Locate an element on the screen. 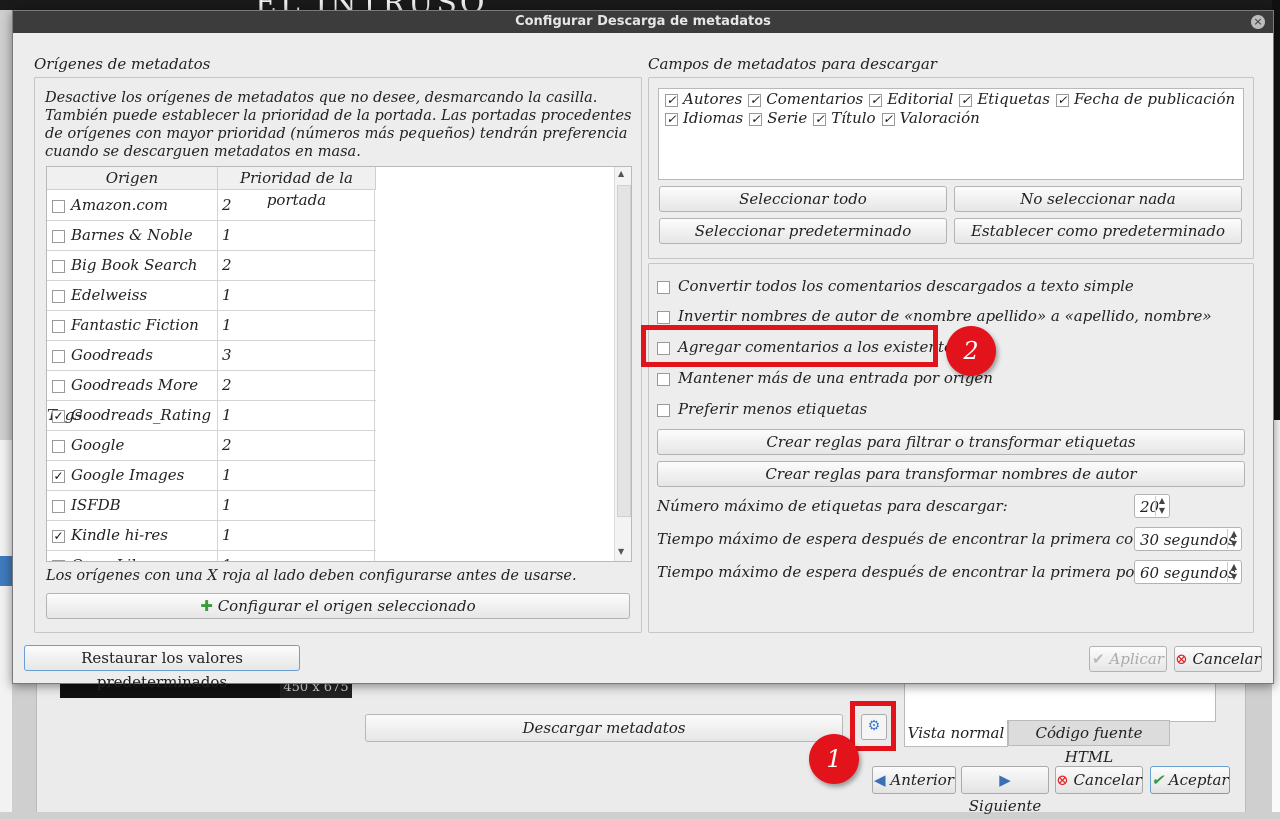  source-name-cell: Google is located at coordinates (132, 445).